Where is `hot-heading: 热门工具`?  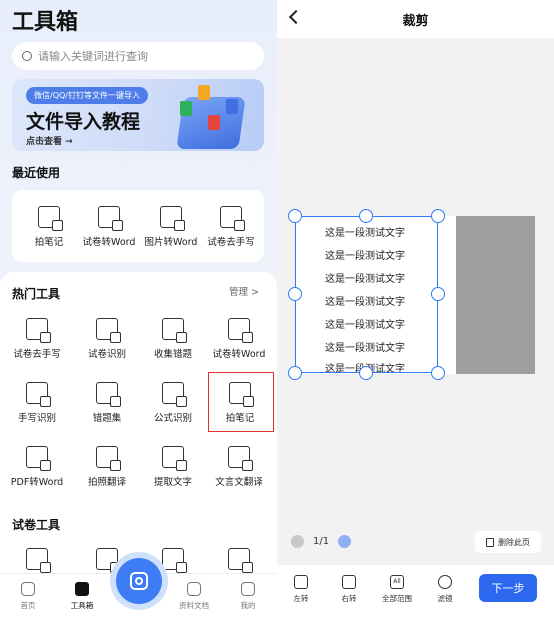
hot-heading: 热门工具 is located at coordinates (36, 294).